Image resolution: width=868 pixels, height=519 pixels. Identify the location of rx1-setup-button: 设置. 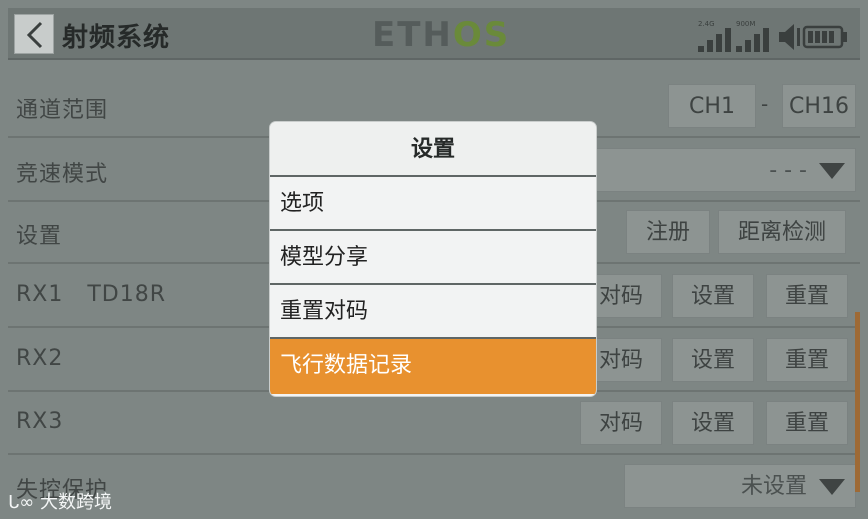
(713, 296).